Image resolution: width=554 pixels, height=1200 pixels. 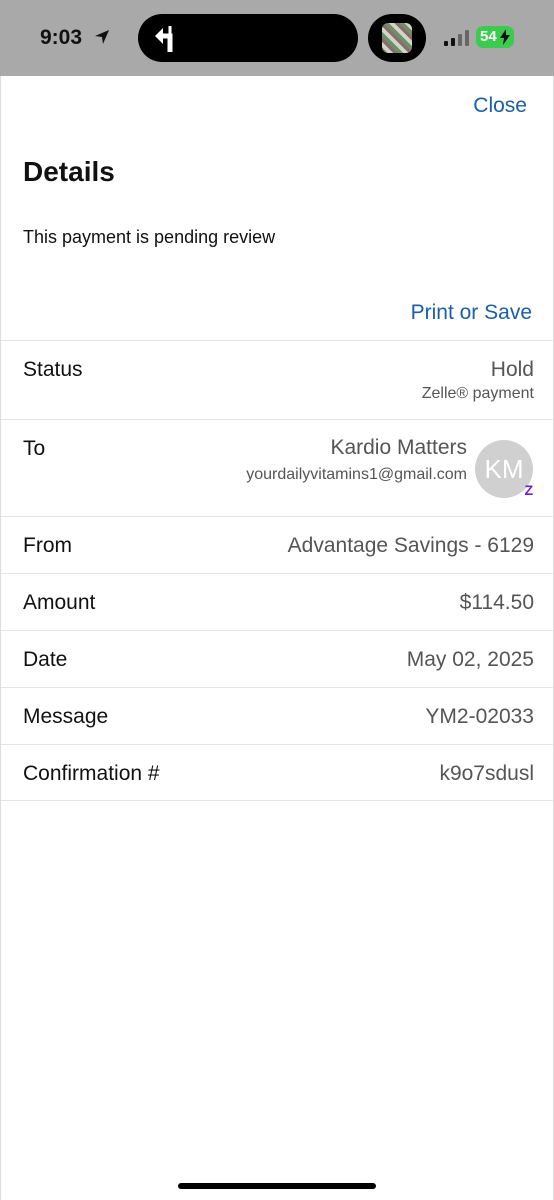 I want to click on row-message: Message YM2-02033, so click(x=277, y=715).